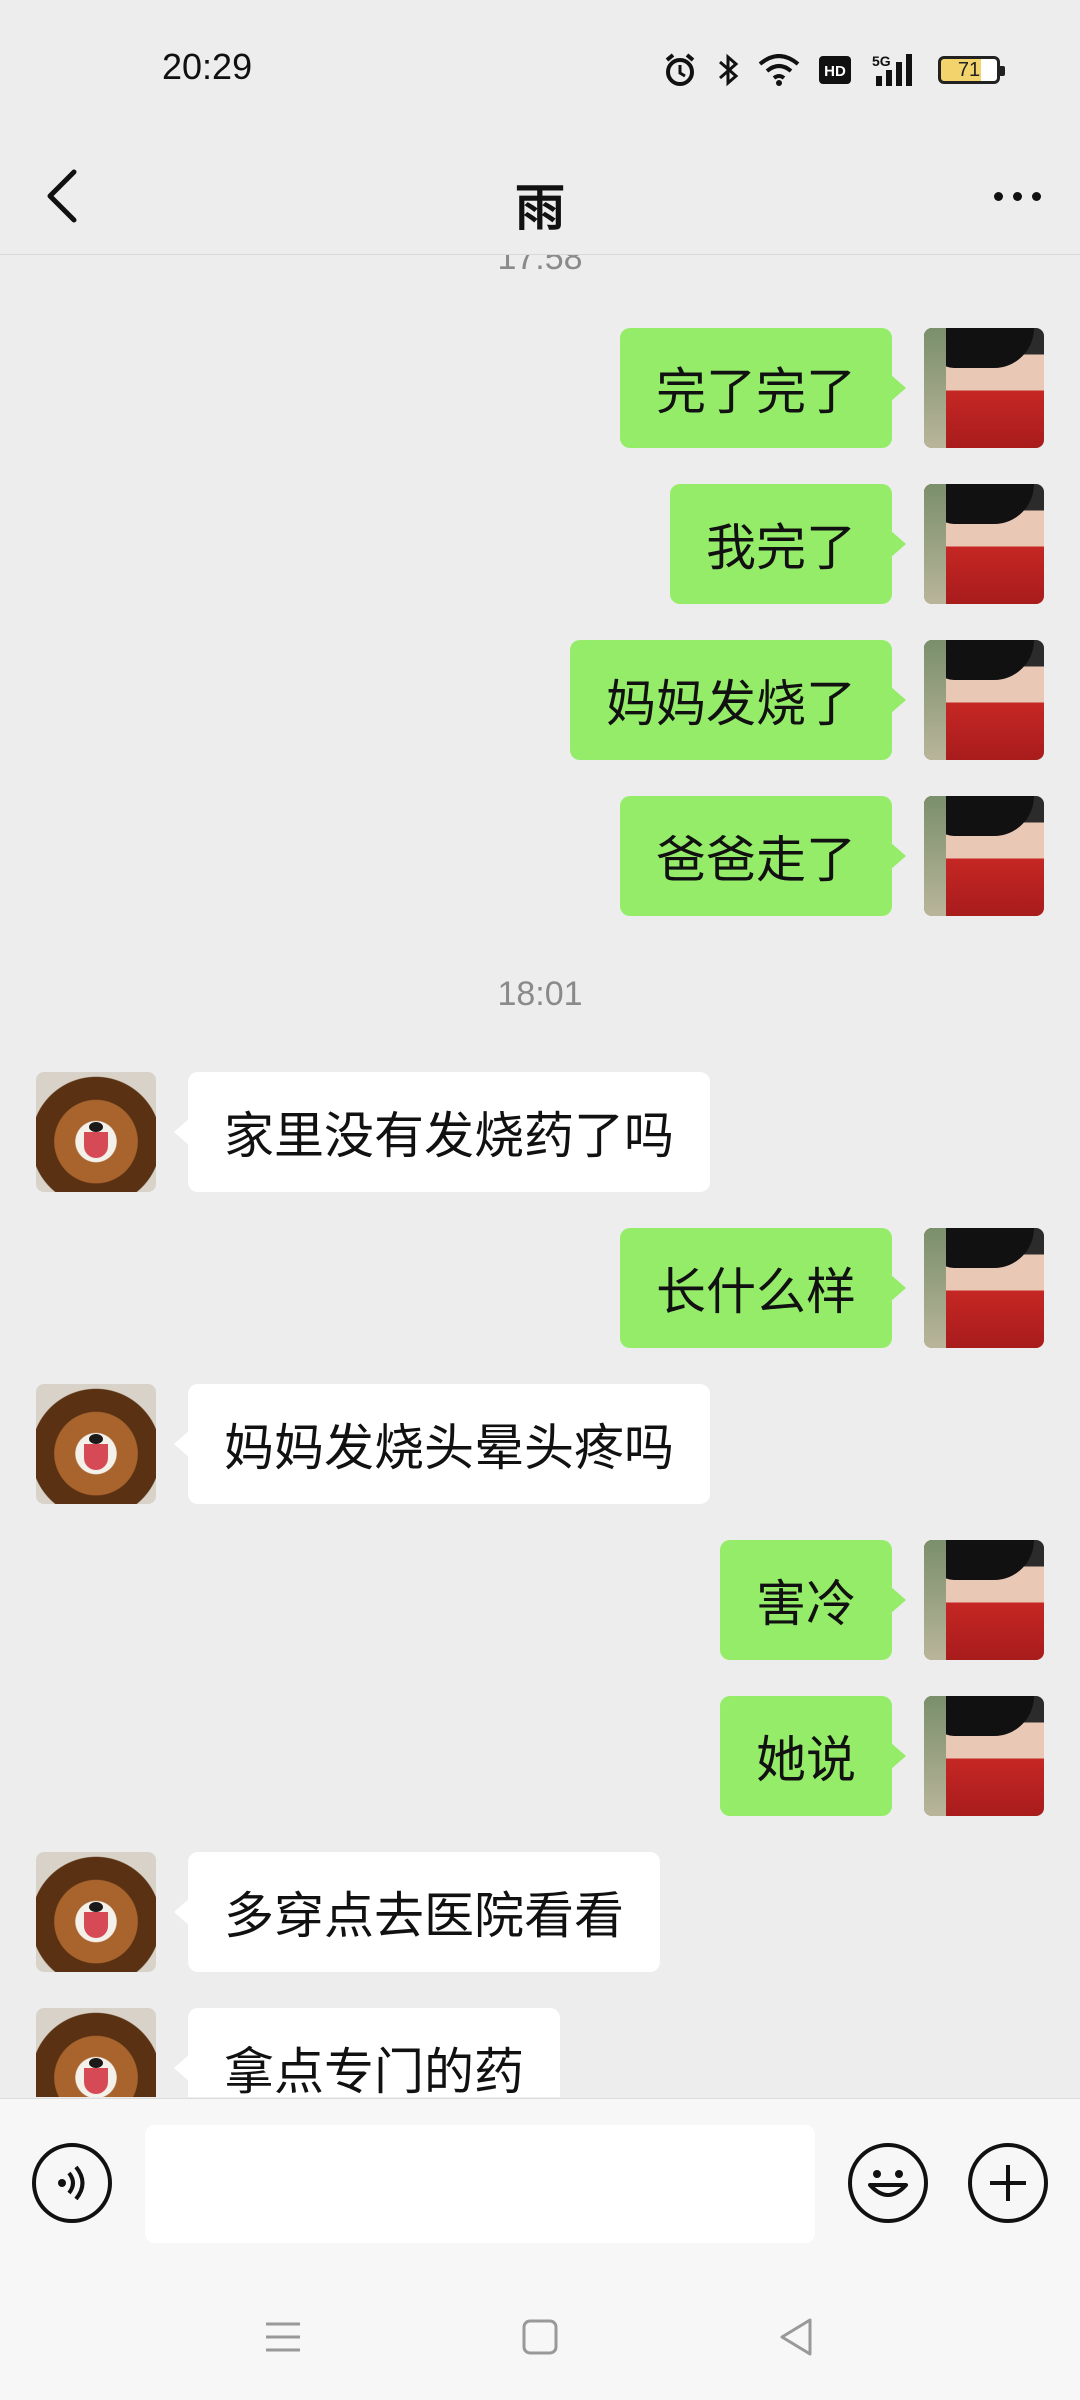  Describe the element at coordinates (728, 70) in the screenshot. I see `bluetooth-icon` at that location.